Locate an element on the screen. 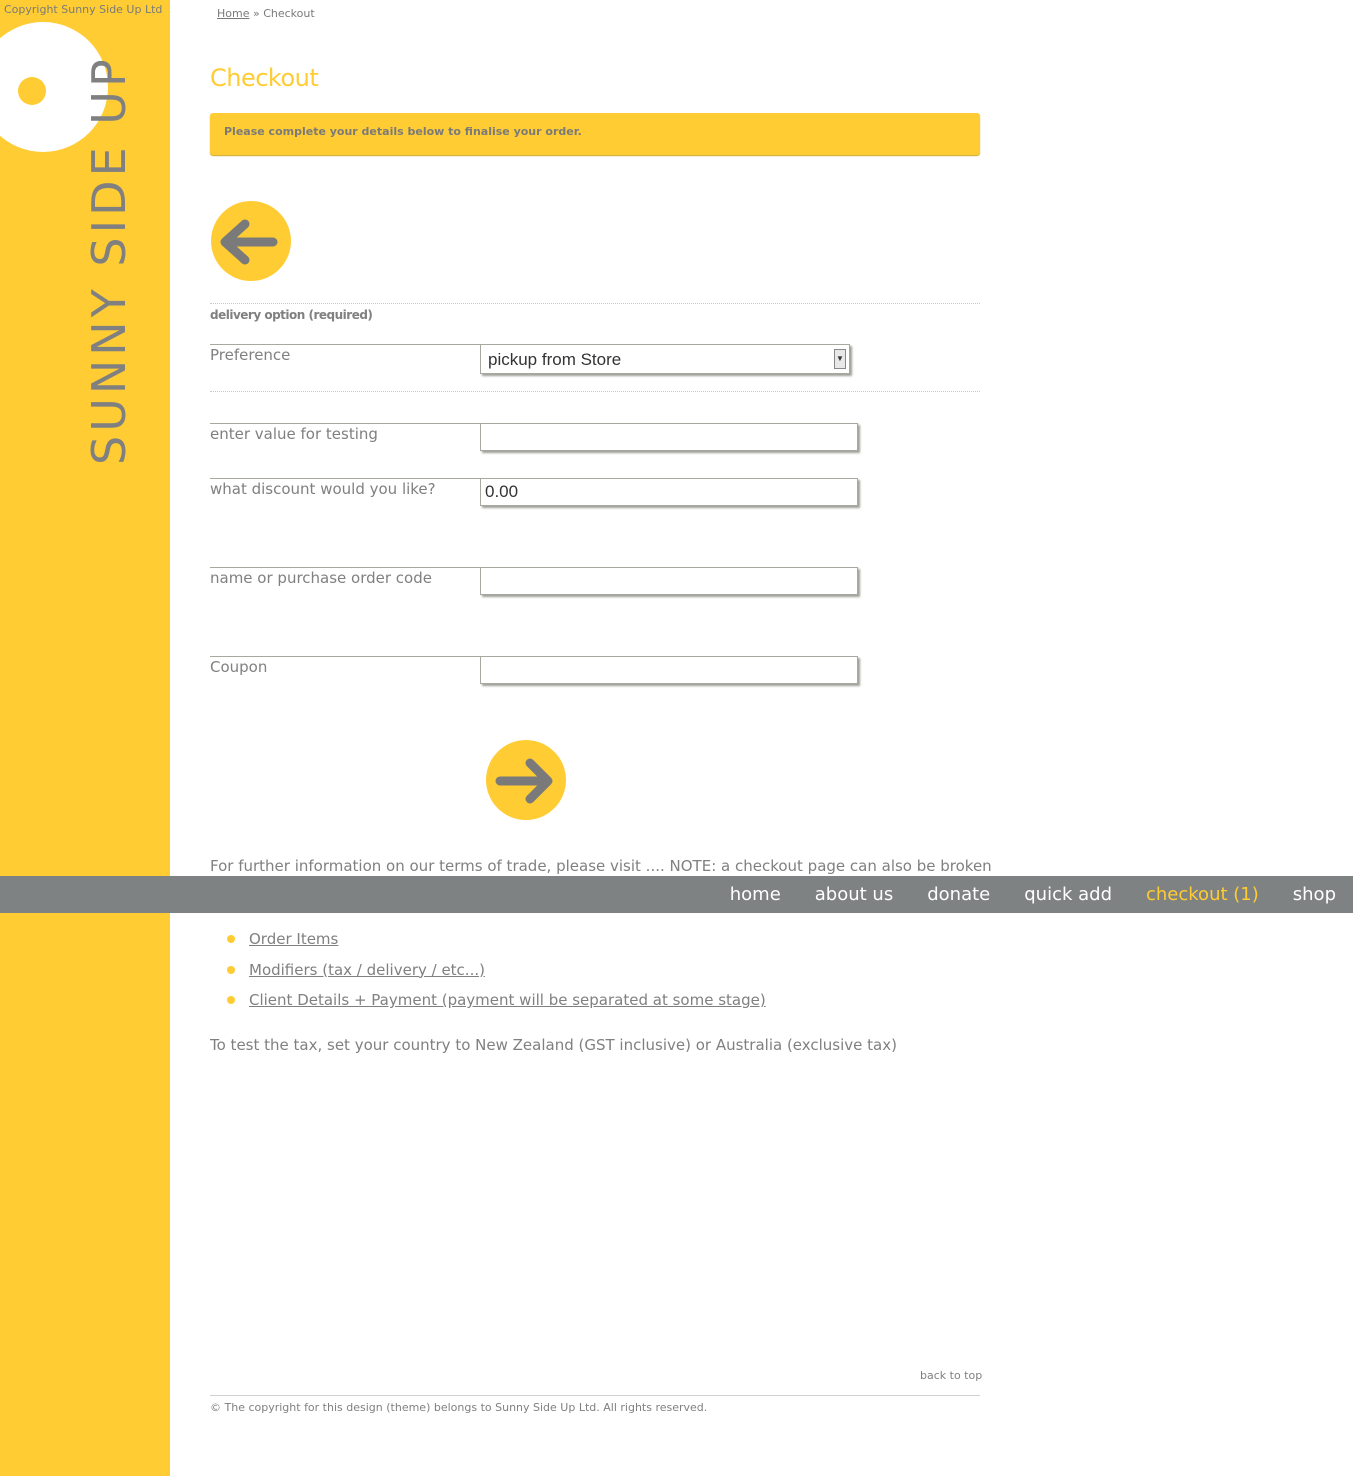 Image resolution: width=1353 pixels, height=1476 pixels. nav-item-about-us: about us is located at coordinates (854, 894).